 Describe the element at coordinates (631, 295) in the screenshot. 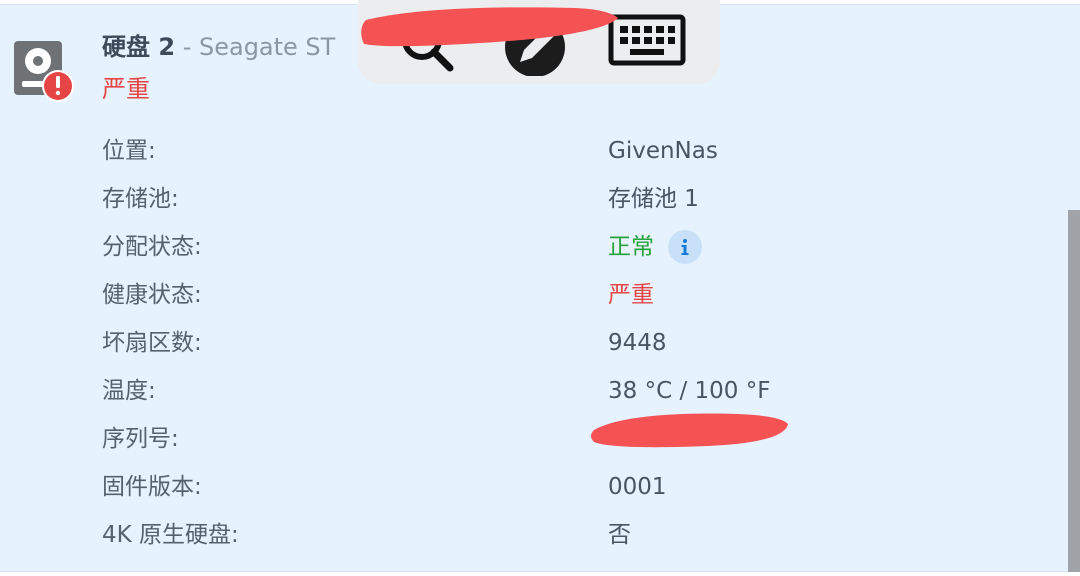

I see `health-status-value: 严重` at that location.